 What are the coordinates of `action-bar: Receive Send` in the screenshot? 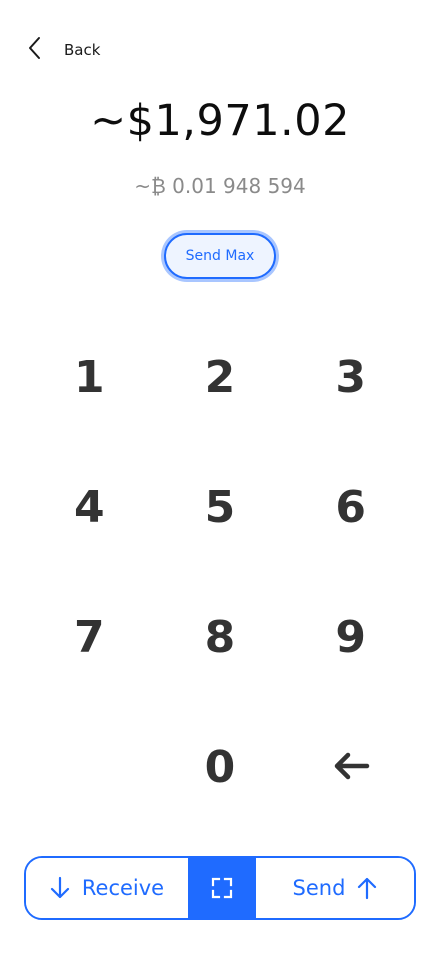 It's located at (220, 888).